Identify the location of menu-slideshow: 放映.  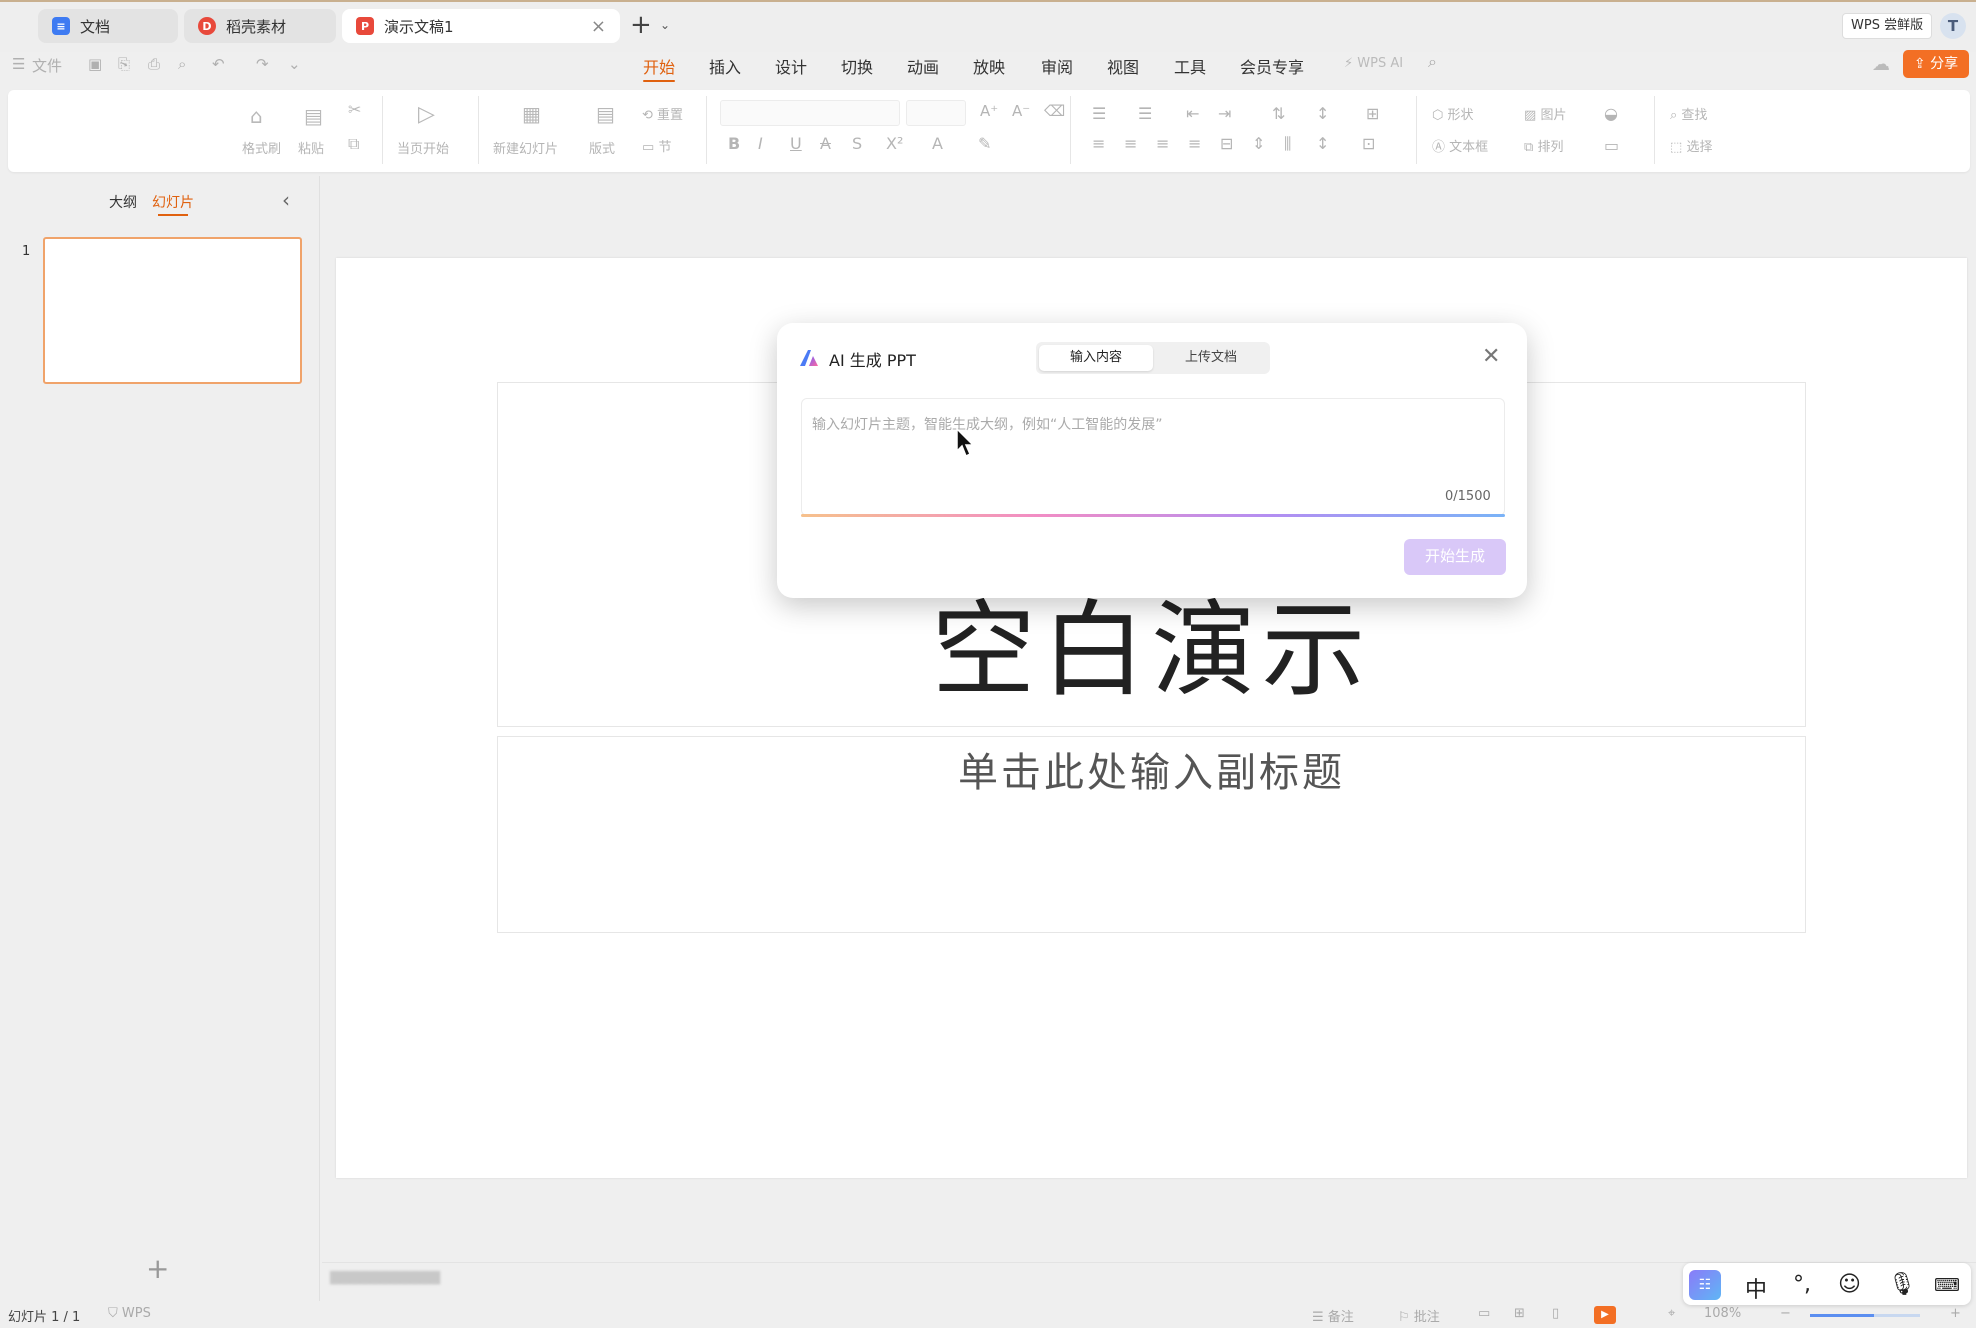
(989, 66).